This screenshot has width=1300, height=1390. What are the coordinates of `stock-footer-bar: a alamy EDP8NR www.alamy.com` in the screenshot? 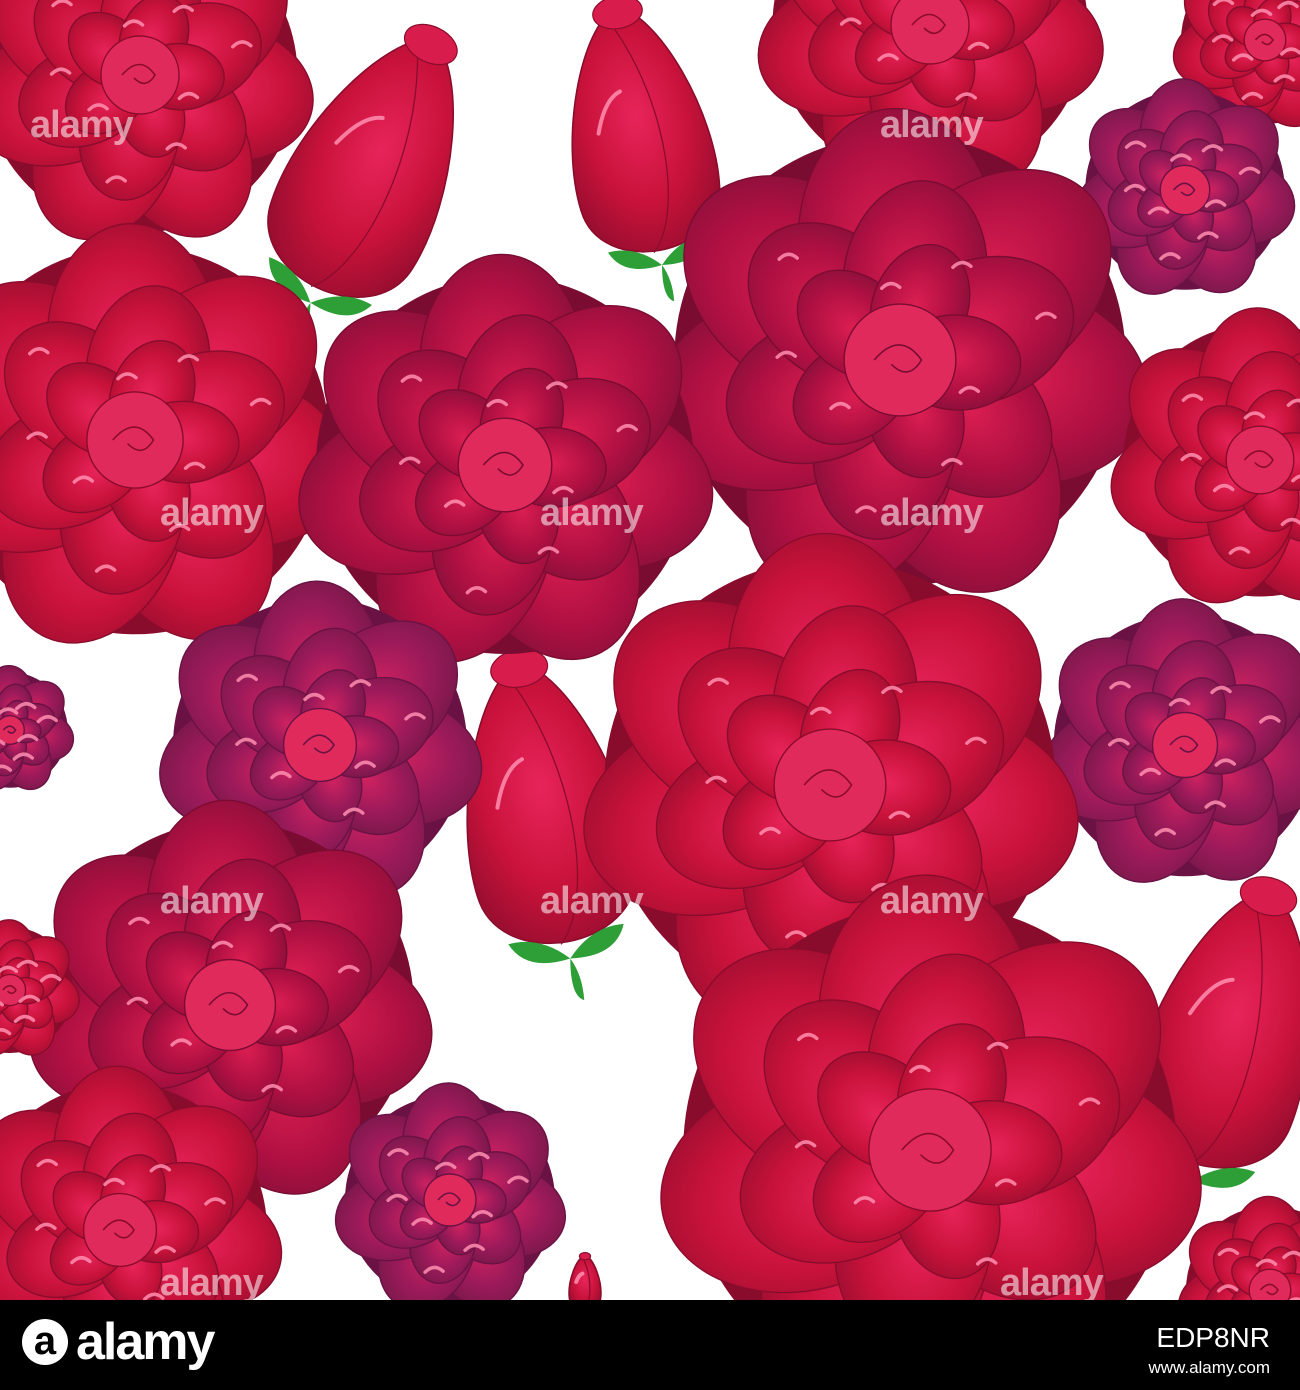 It's located at (650, 1345).